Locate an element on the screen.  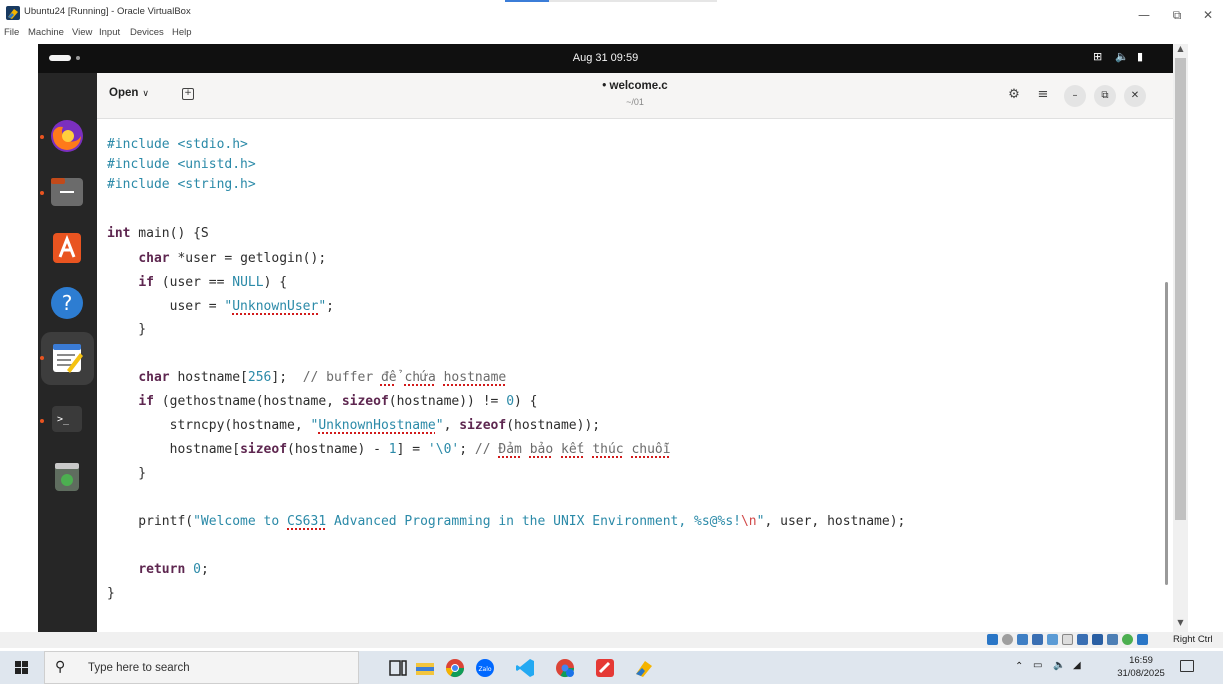
battery-icon: ▭ is located at coordinates (1037, 665).